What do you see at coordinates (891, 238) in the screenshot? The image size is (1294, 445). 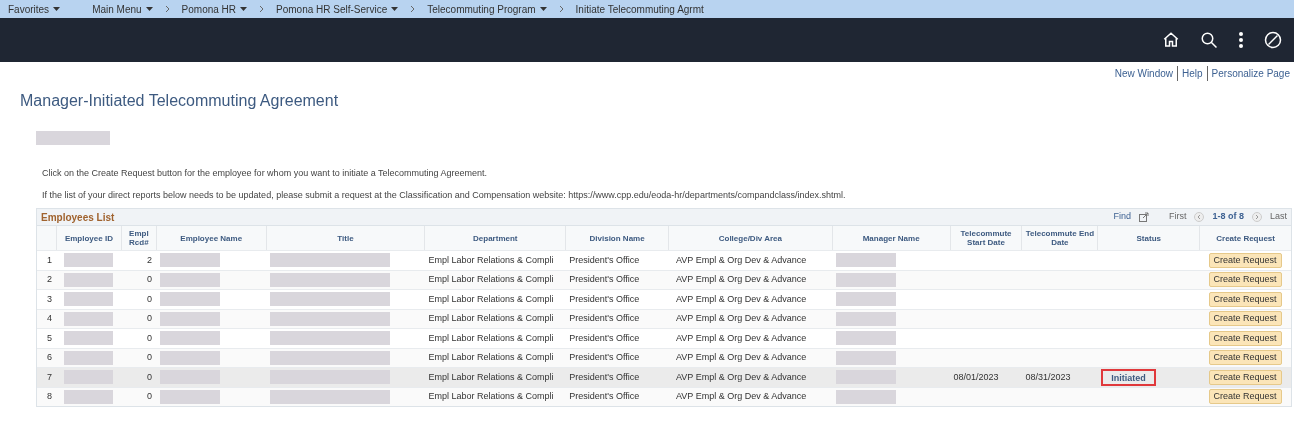 I see `column-header: Manager Name` at bounding box center [891, 238].